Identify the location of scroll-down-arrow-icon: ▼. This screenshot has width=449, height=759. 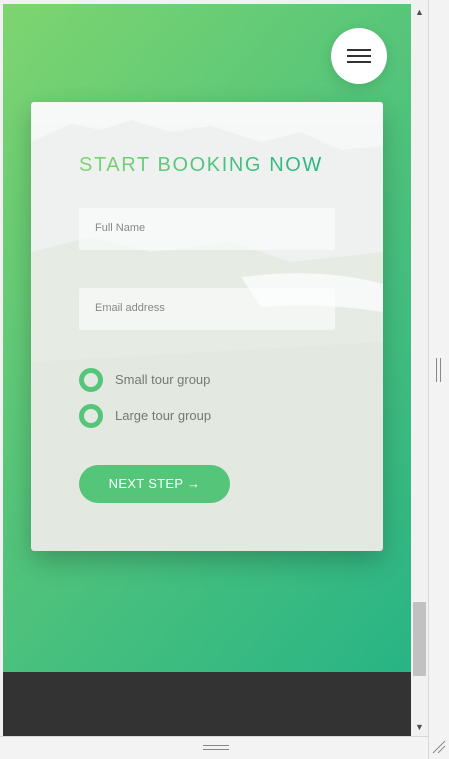
(419, 727).